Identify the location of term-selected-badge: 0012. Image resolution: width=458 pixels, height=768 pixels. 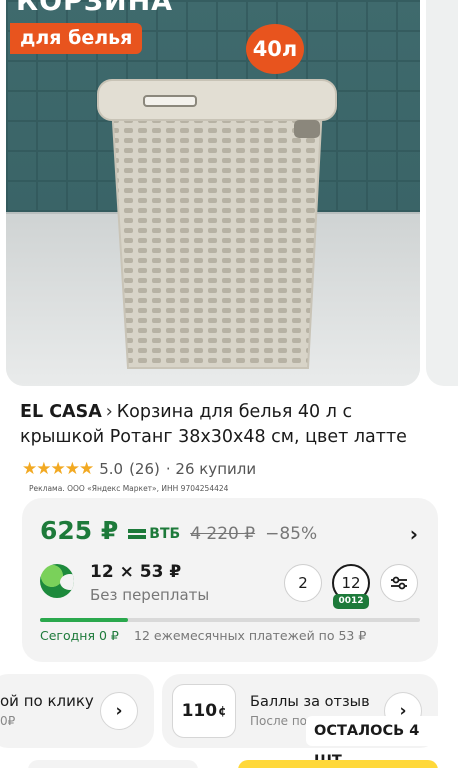
(351, 601).